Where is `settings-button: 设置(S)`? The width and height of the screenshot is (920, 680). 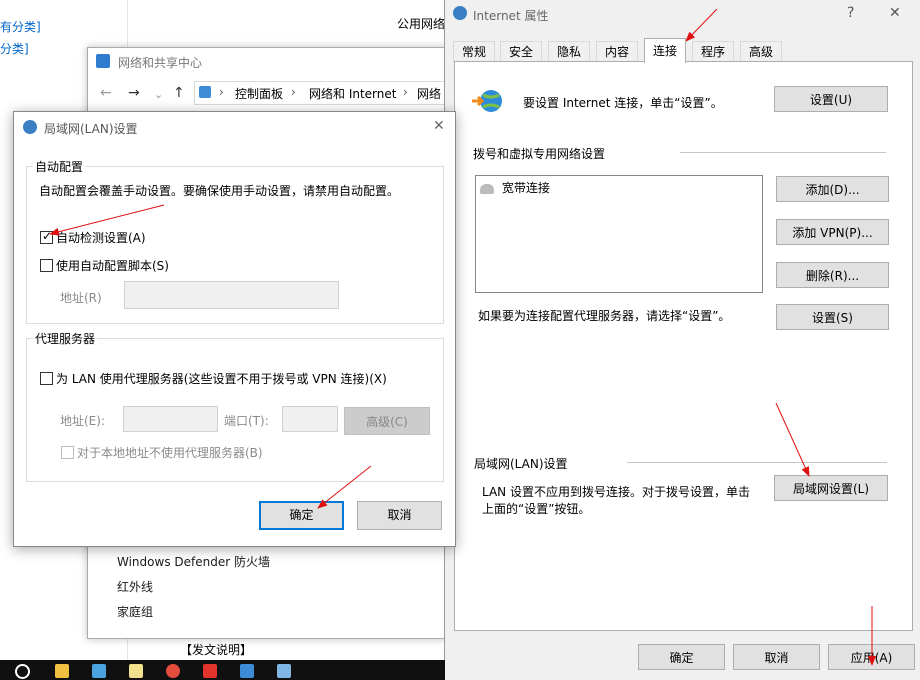 settings-button: 设置(S) is located at coordinates (832, 317).